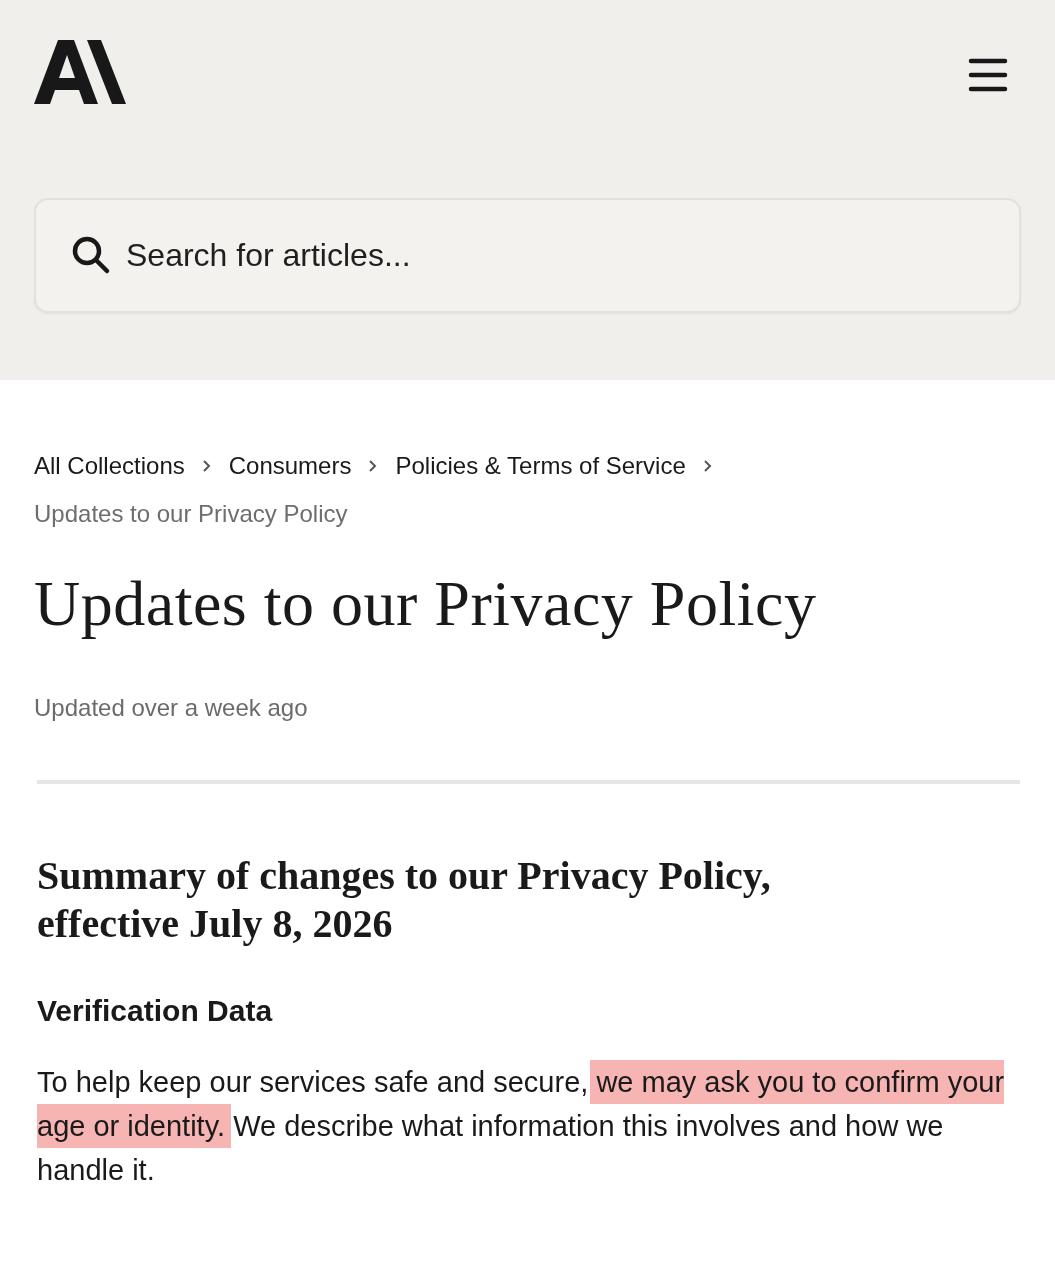  Describe the element at coordinates (540, 466) in the screenshot. I see `breadcrumb-link: Policies & Terms of Service` at that location.